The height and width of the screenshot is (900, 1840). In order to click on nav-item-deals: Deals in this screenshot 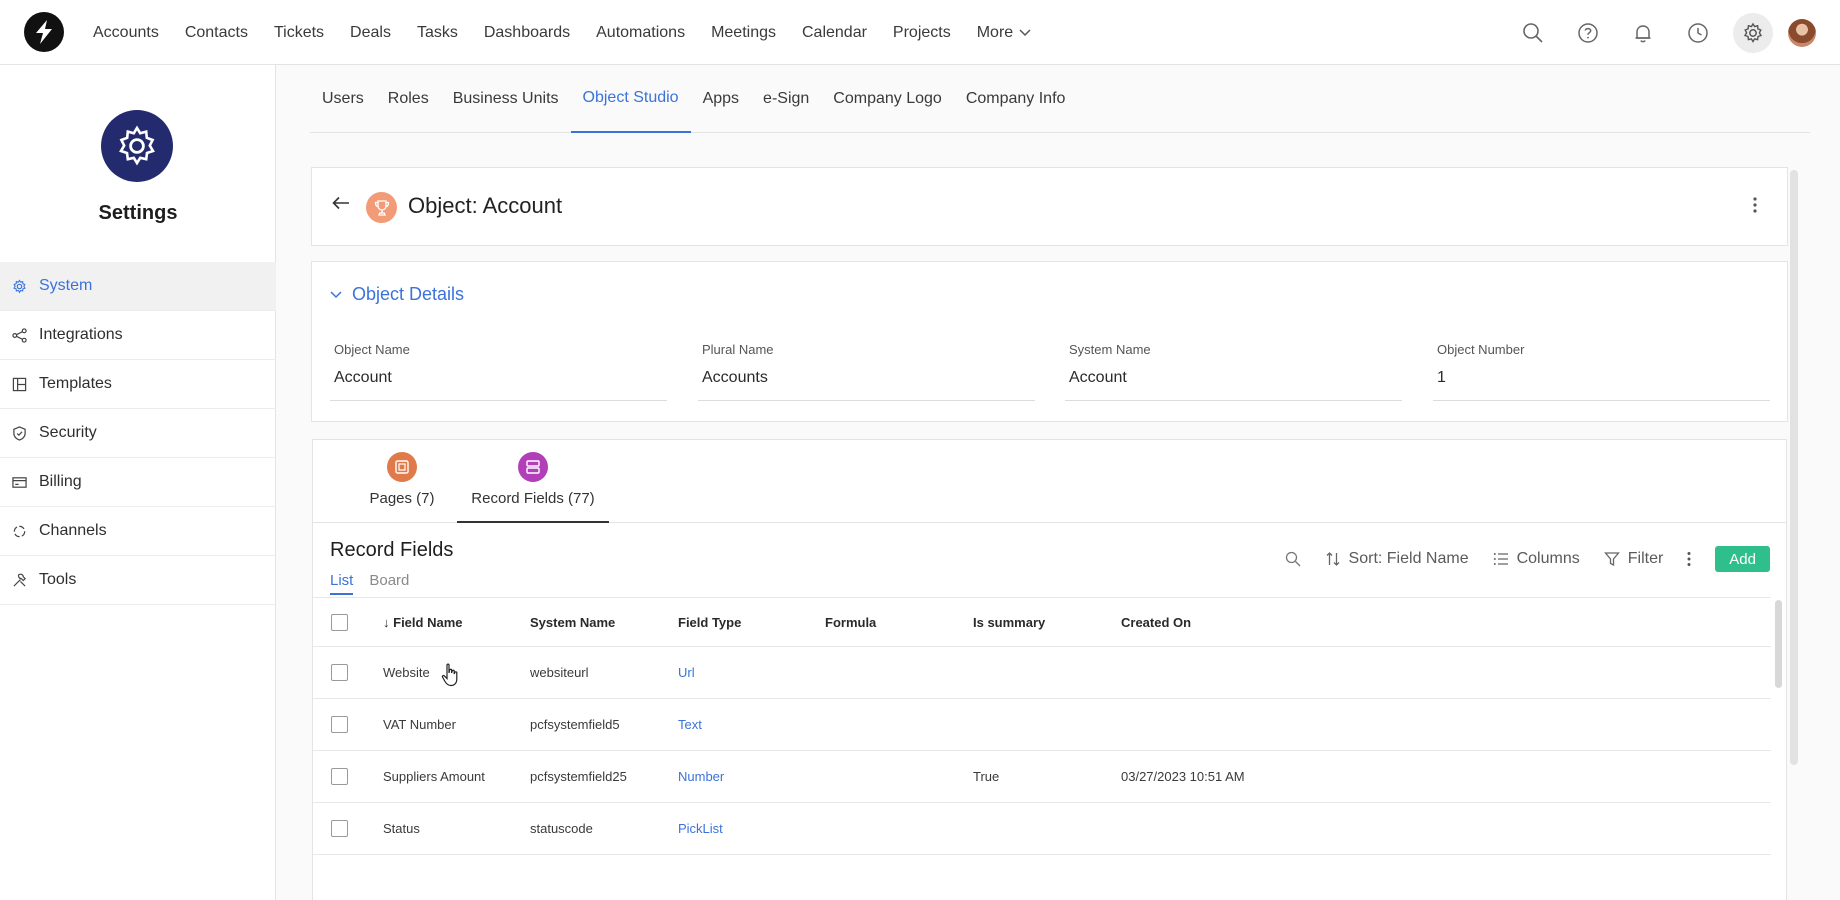, I will do `click(370, 33)`.